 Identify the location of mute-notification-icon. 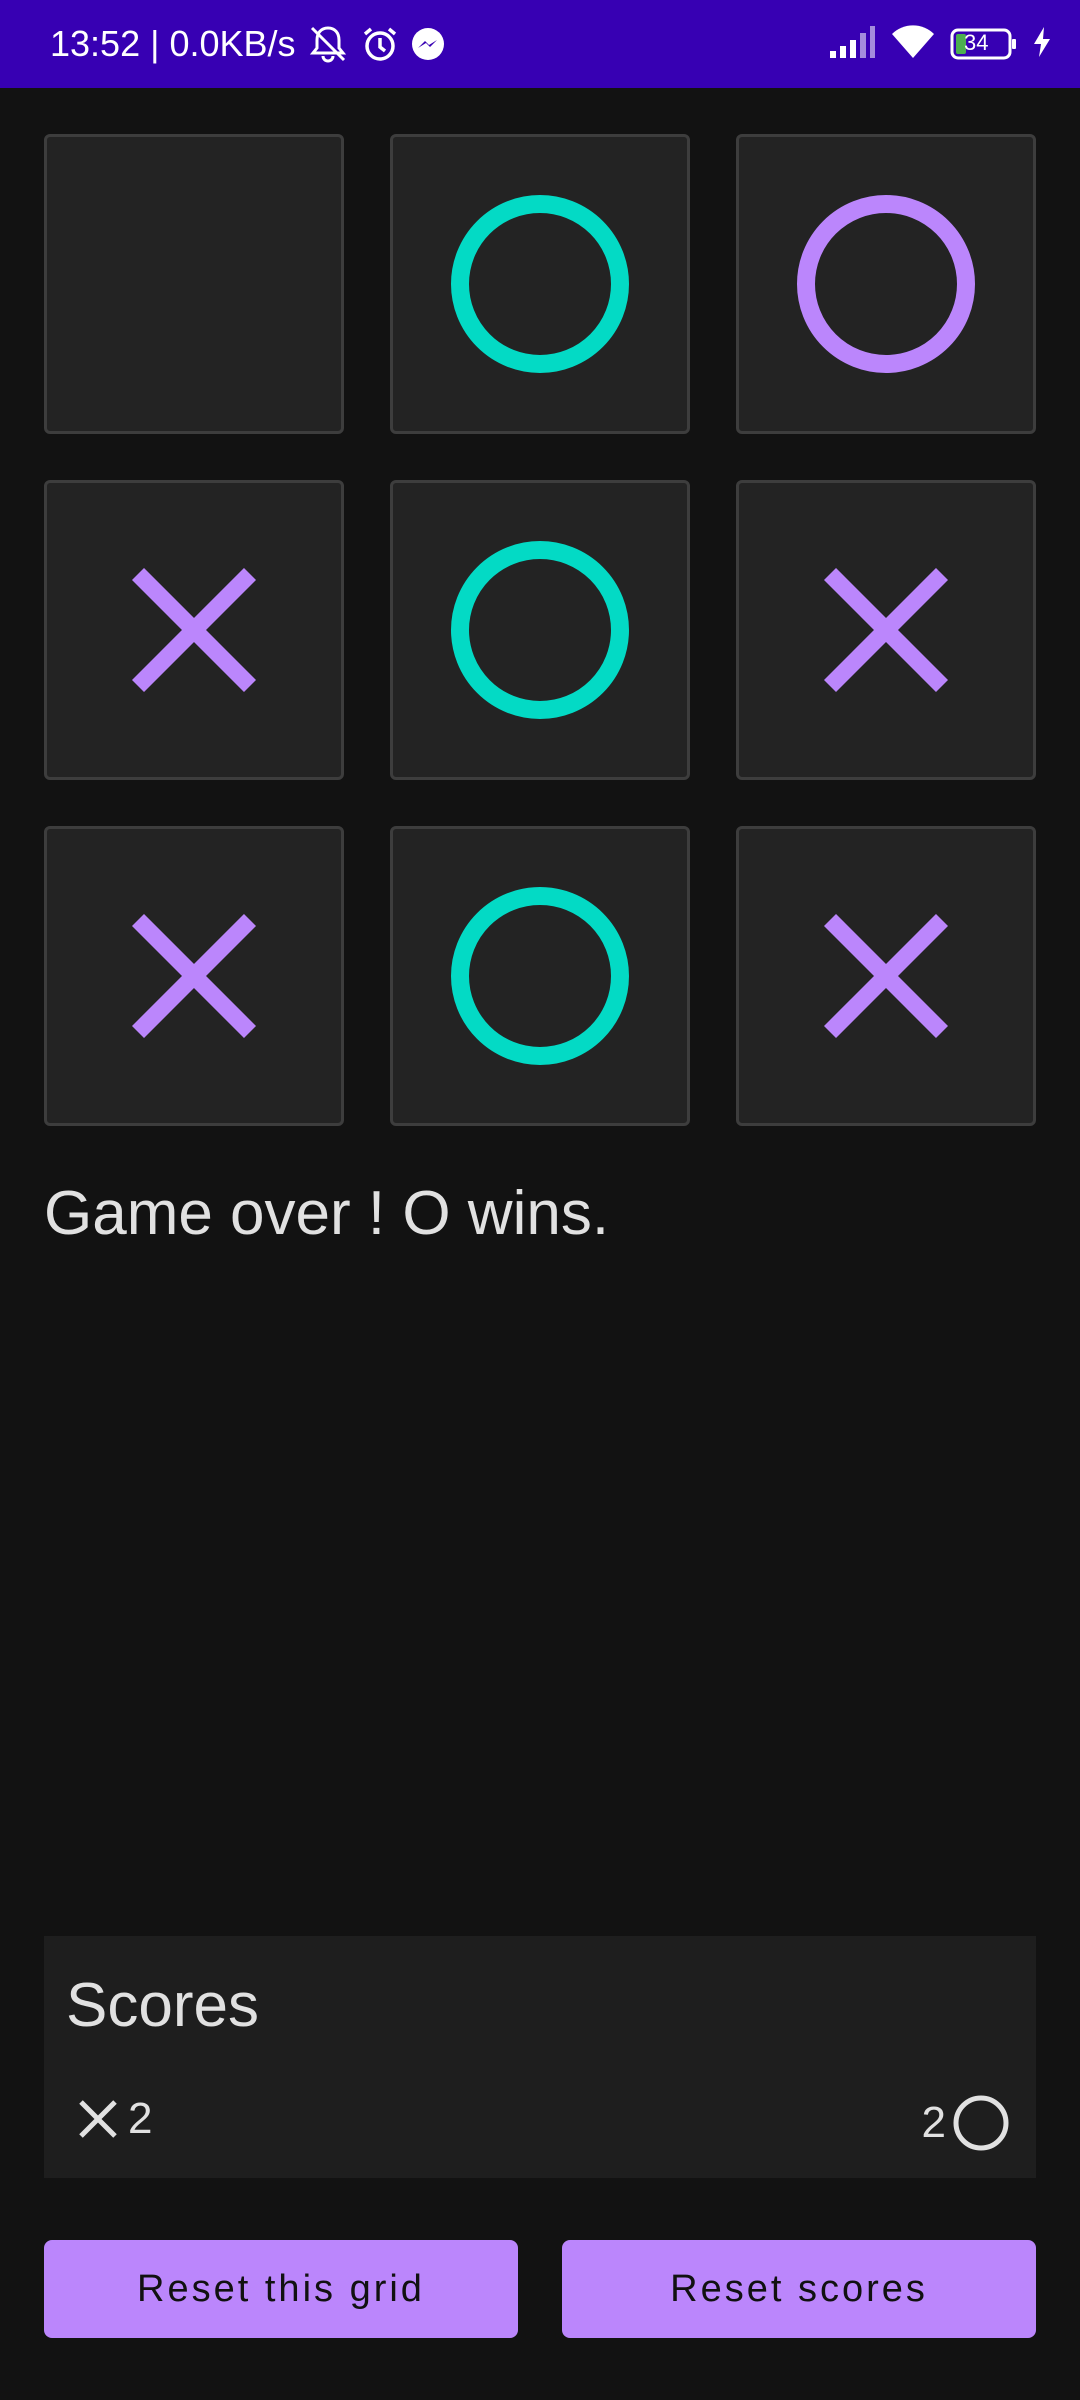
(328, 44).